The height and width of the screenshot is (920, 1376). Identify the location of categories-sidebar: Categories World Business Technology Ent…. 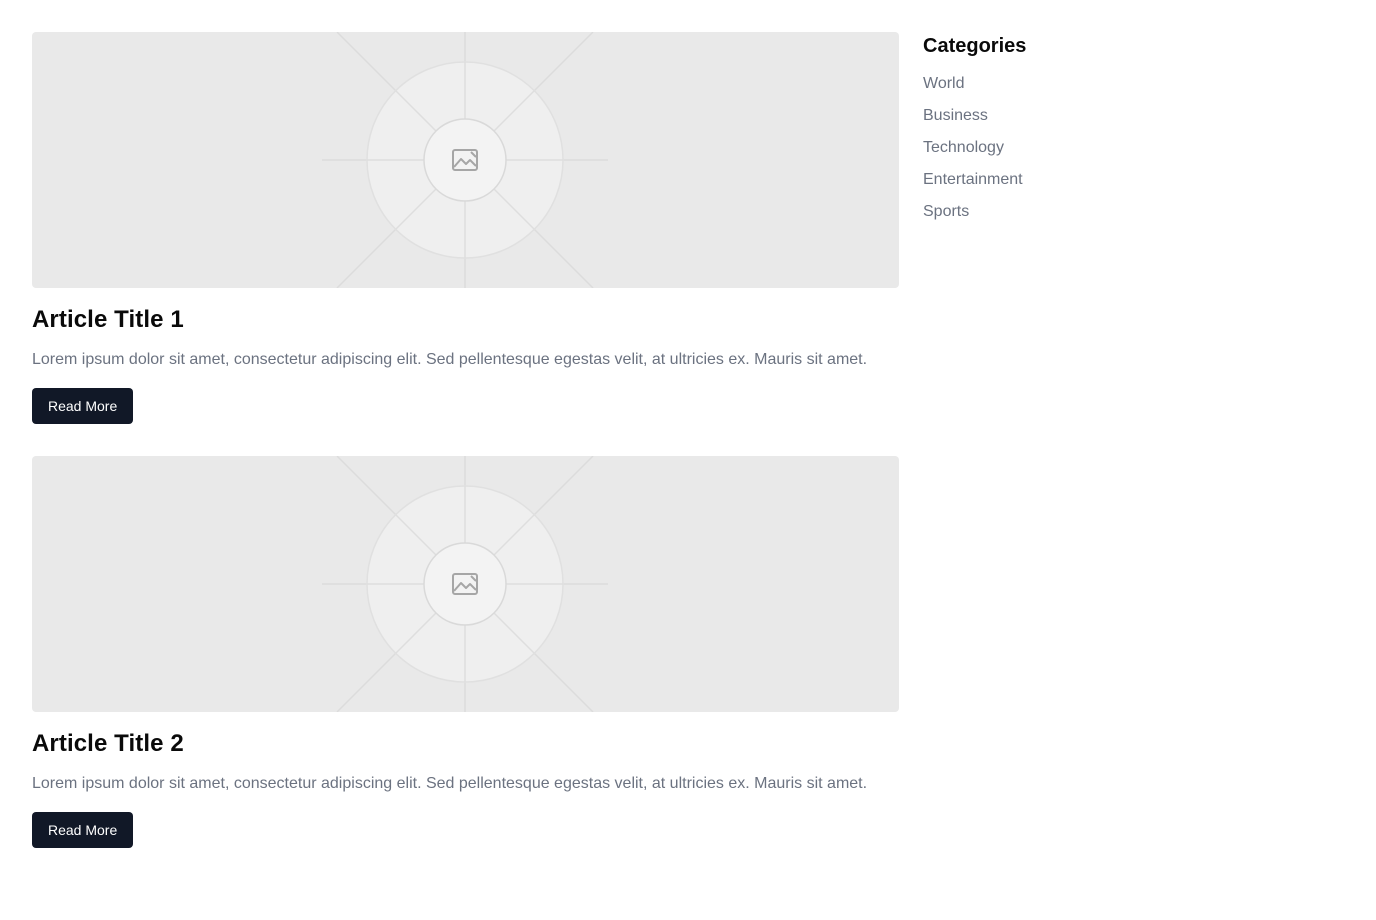
(1073, 132).